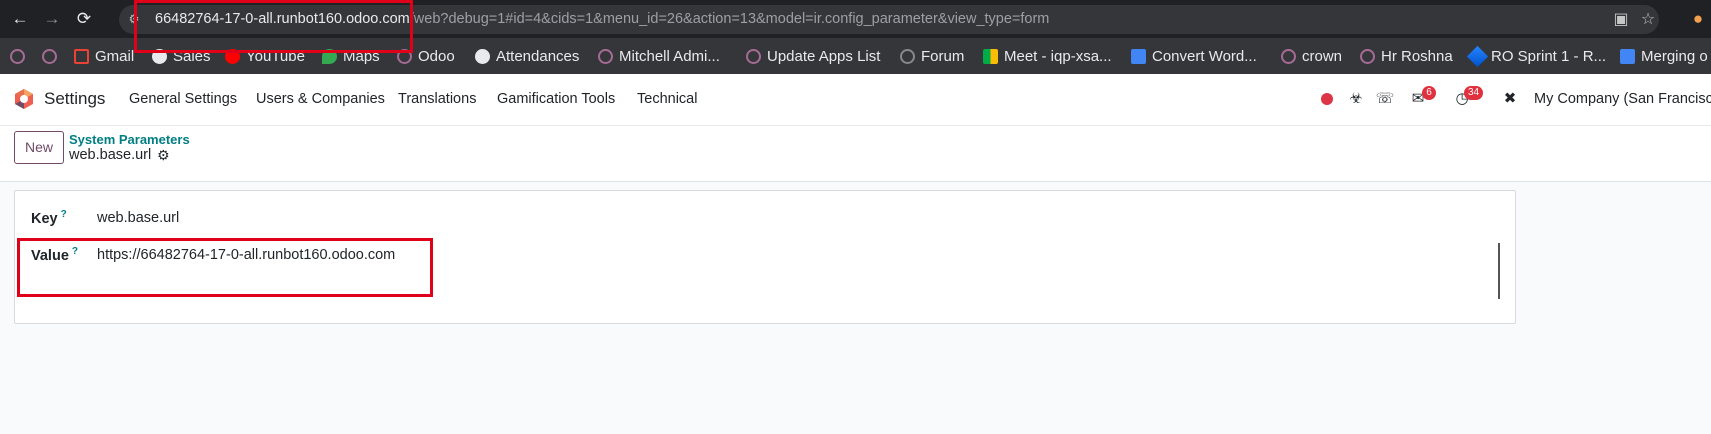 Image resolution: width=1711 pixels, height=434 pixels. What do you see at coordinates (52, 19) in the screenshot?
I see `forward-icon: →` at bounding box center [52, 19].